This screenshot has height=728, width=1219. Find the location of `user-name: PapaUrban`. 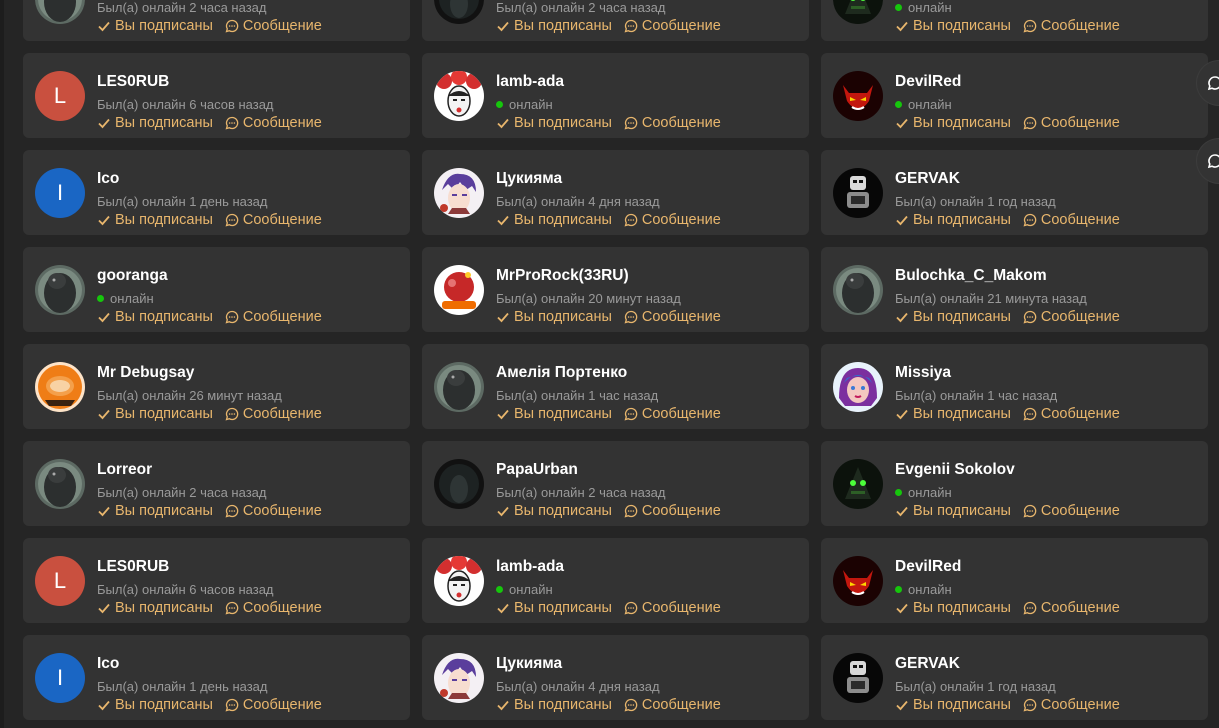

user-name: PapaUrban is located at coordinates (537, 470).